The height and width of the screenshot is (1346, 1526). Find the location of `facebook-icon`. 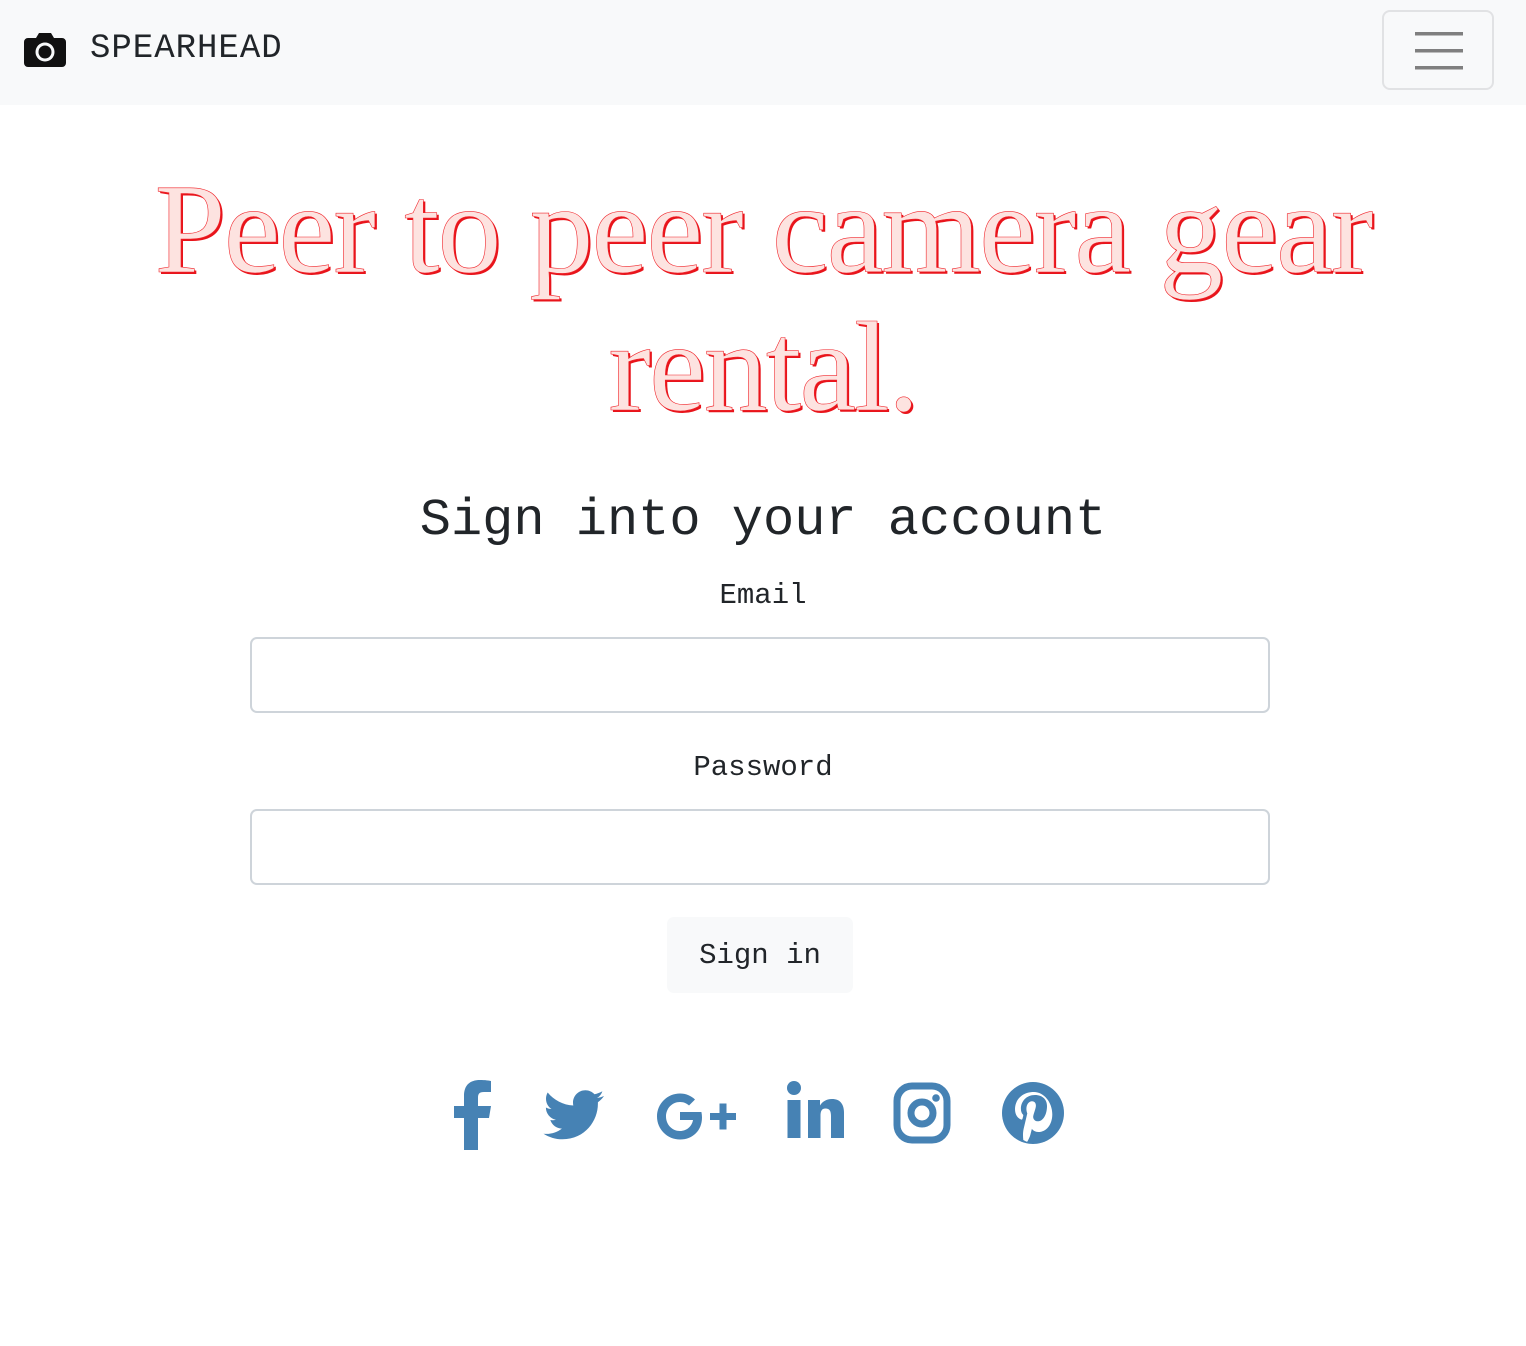

facebook-icon is located at coordinates (472, 1115).